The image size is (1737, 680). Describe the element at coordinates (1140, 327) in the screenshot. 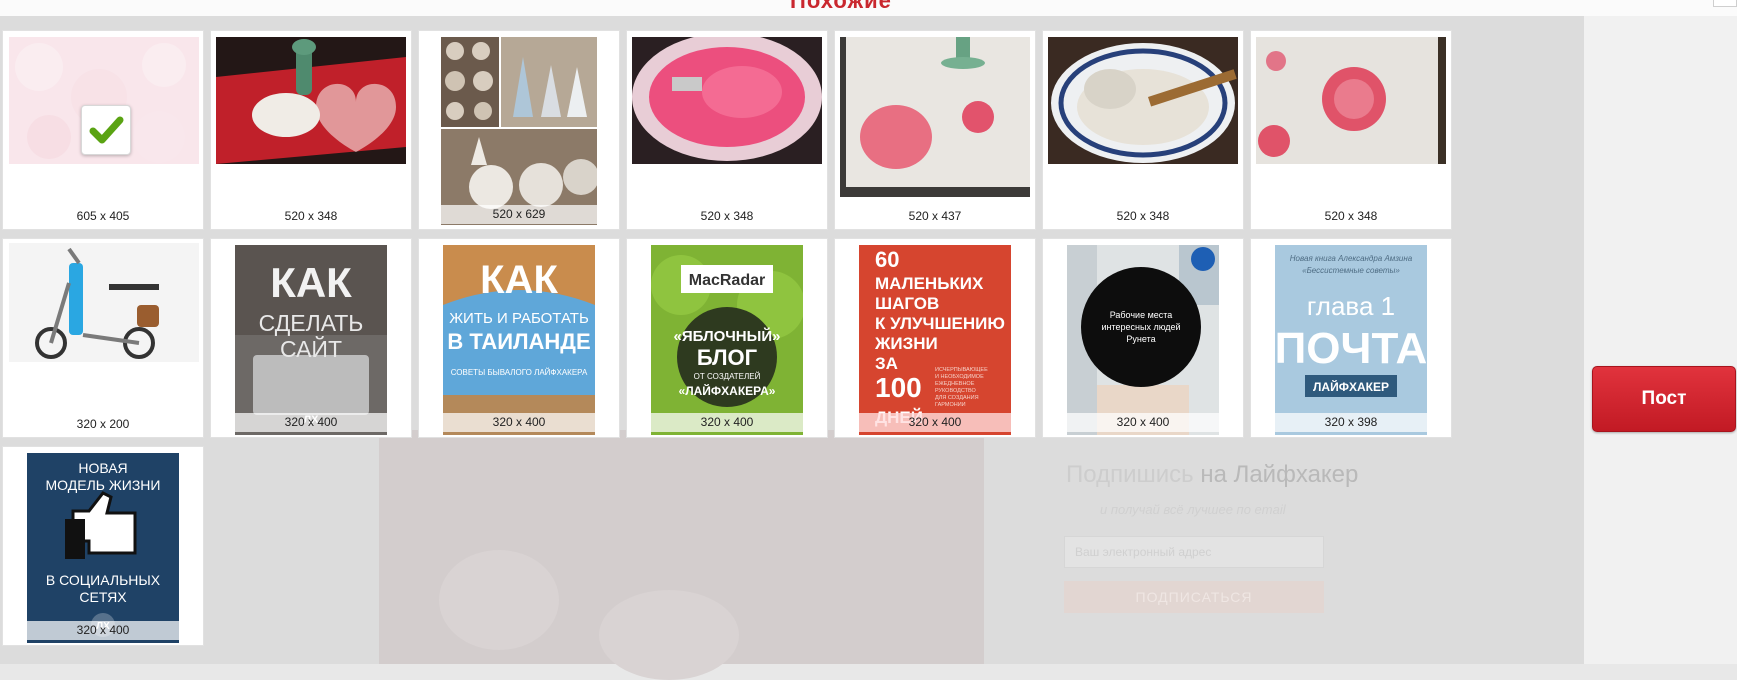

I see `cover-title: интересных людей` at that location.